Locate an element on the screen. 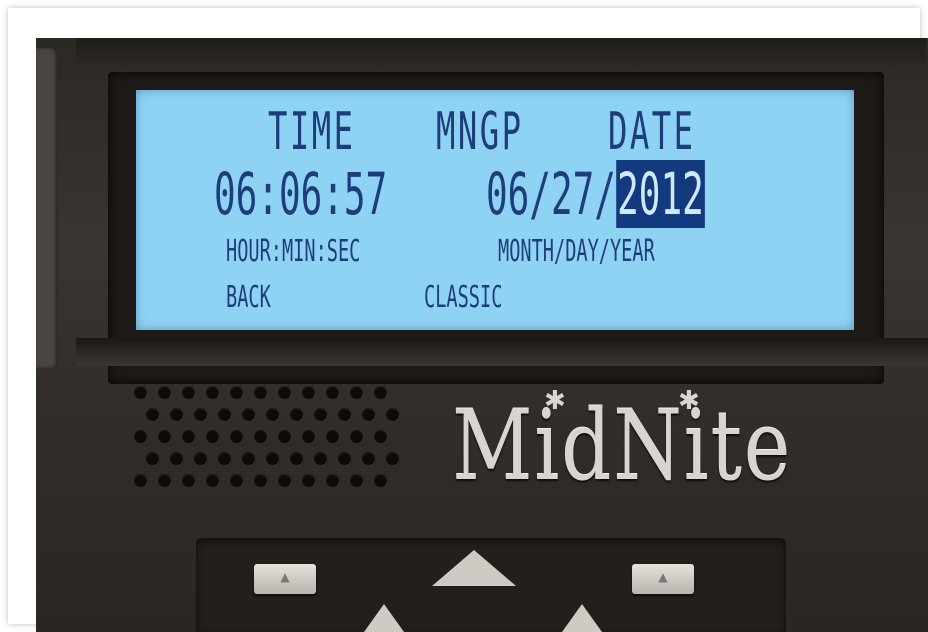 The image size is (928, 632). midnite-logo: MidNite ✱ ✱ is located at coordinates (642, 453).